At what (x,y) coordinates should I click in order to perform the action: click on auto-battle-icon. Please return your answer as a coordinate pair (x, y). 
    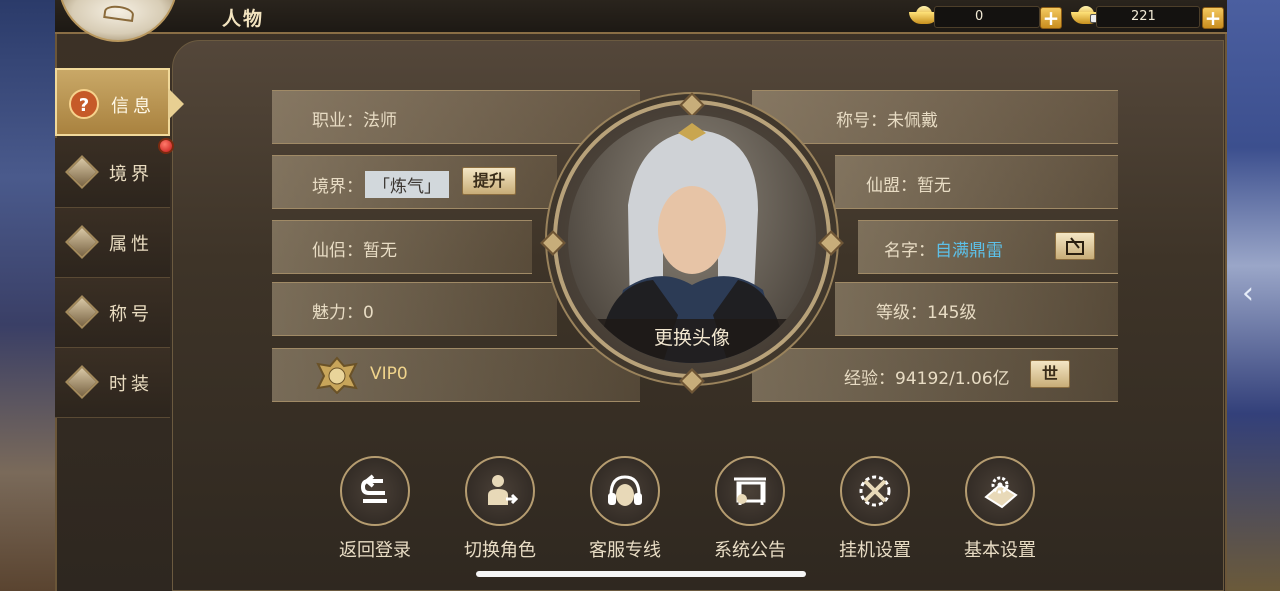
    Looking at the image, I should click on (875, 491).